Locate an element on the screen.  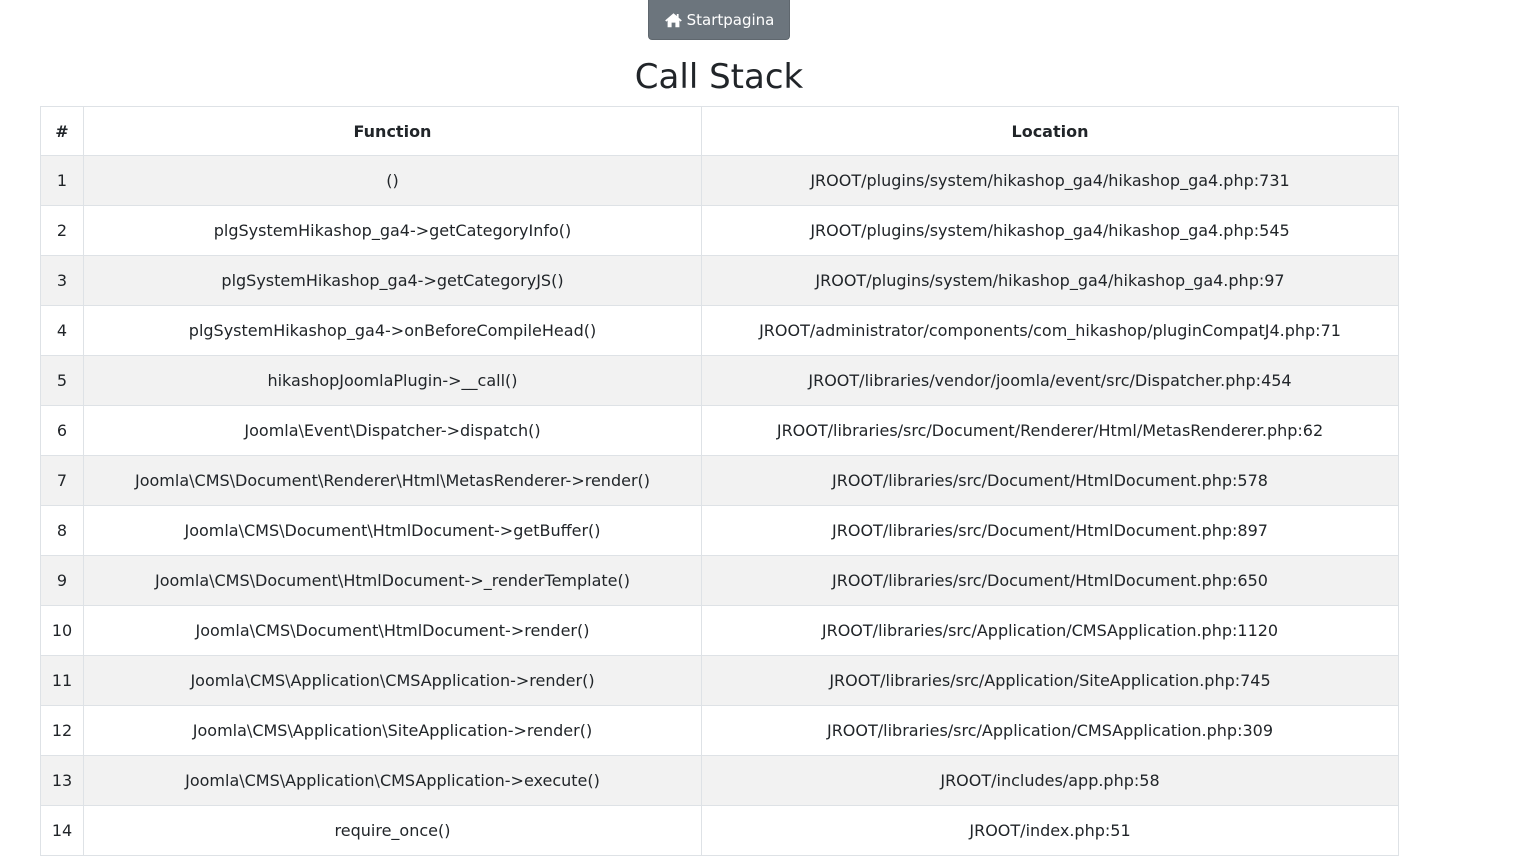
row-number: 3 is located at coordinates (62, 280).